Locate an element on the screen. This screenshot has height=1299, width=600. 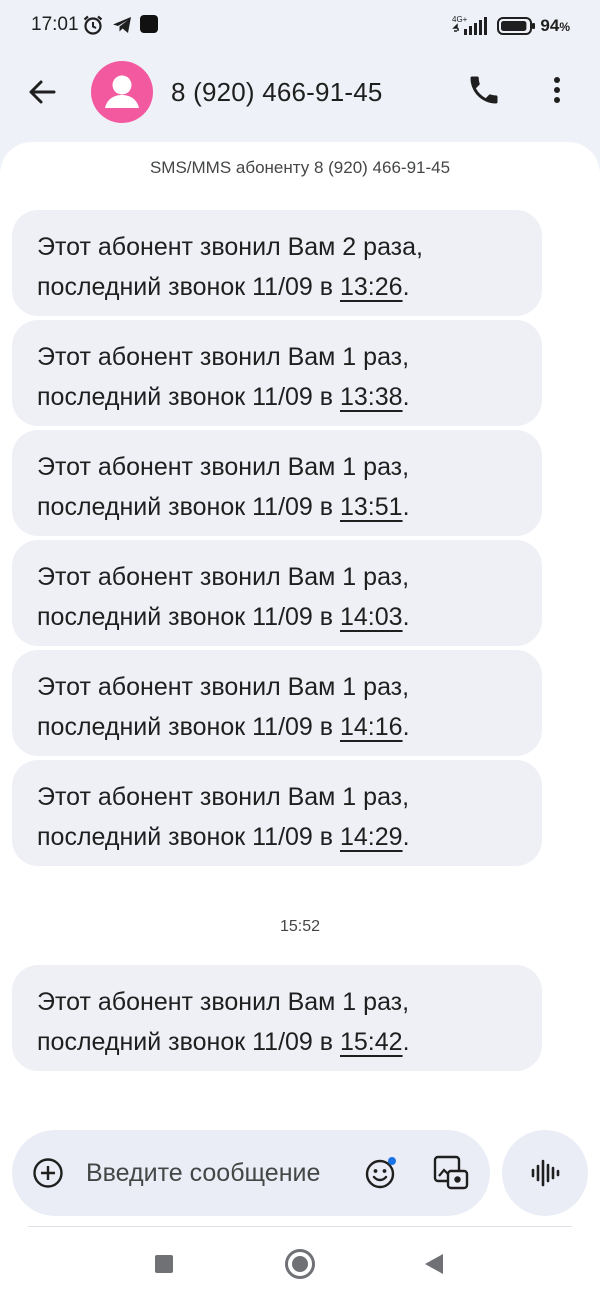
app-notification-icon is located at coordinates (149, 26).